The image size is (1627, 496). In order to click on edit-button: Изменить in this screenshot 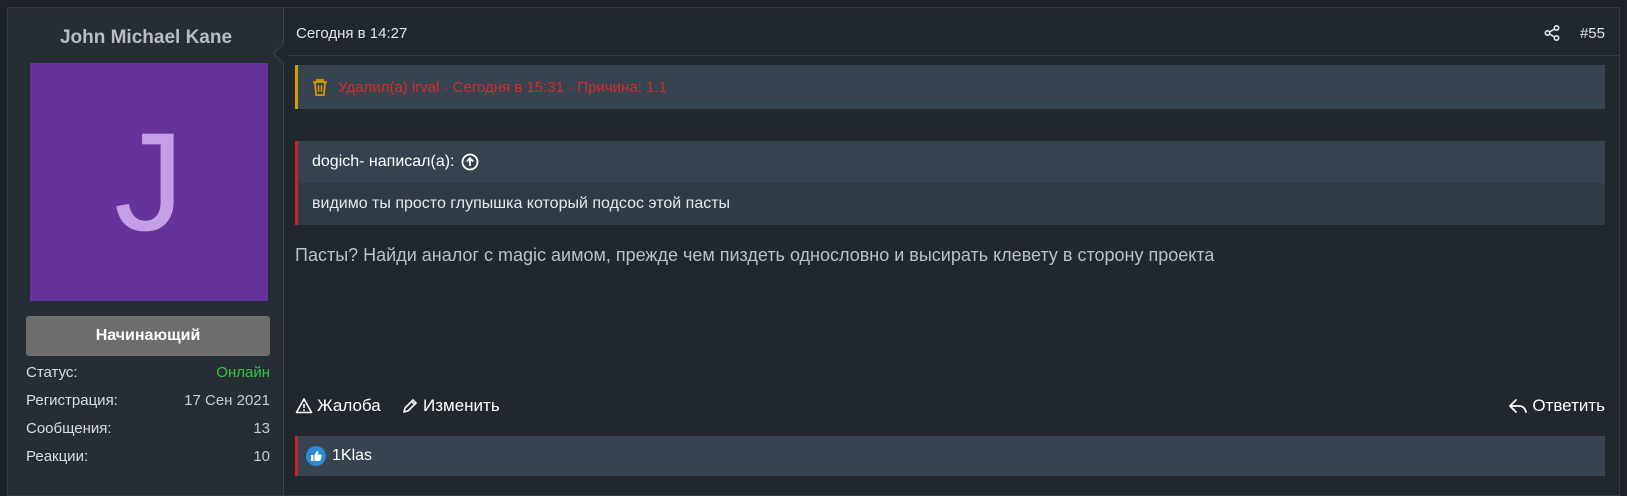, I will do `click(450, 406)`.